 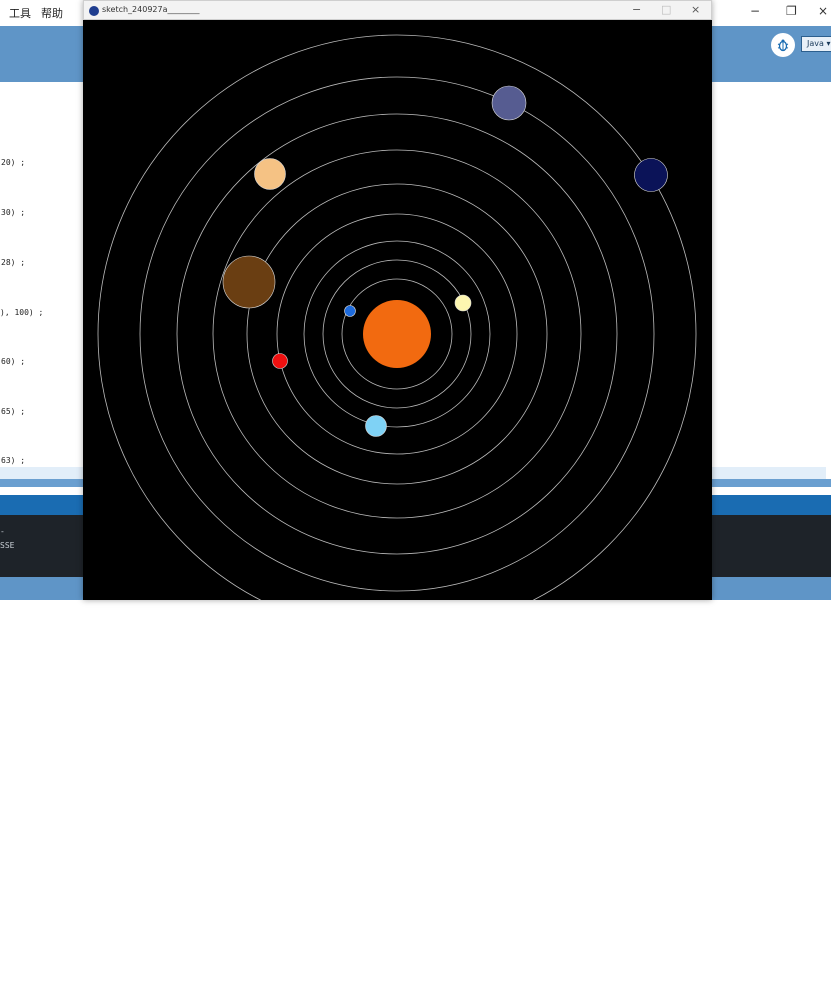 What do you see at coordinates (13, 460) in the screenshot?
I see `code-line: 63) ;` at bounding box center [13, 460].